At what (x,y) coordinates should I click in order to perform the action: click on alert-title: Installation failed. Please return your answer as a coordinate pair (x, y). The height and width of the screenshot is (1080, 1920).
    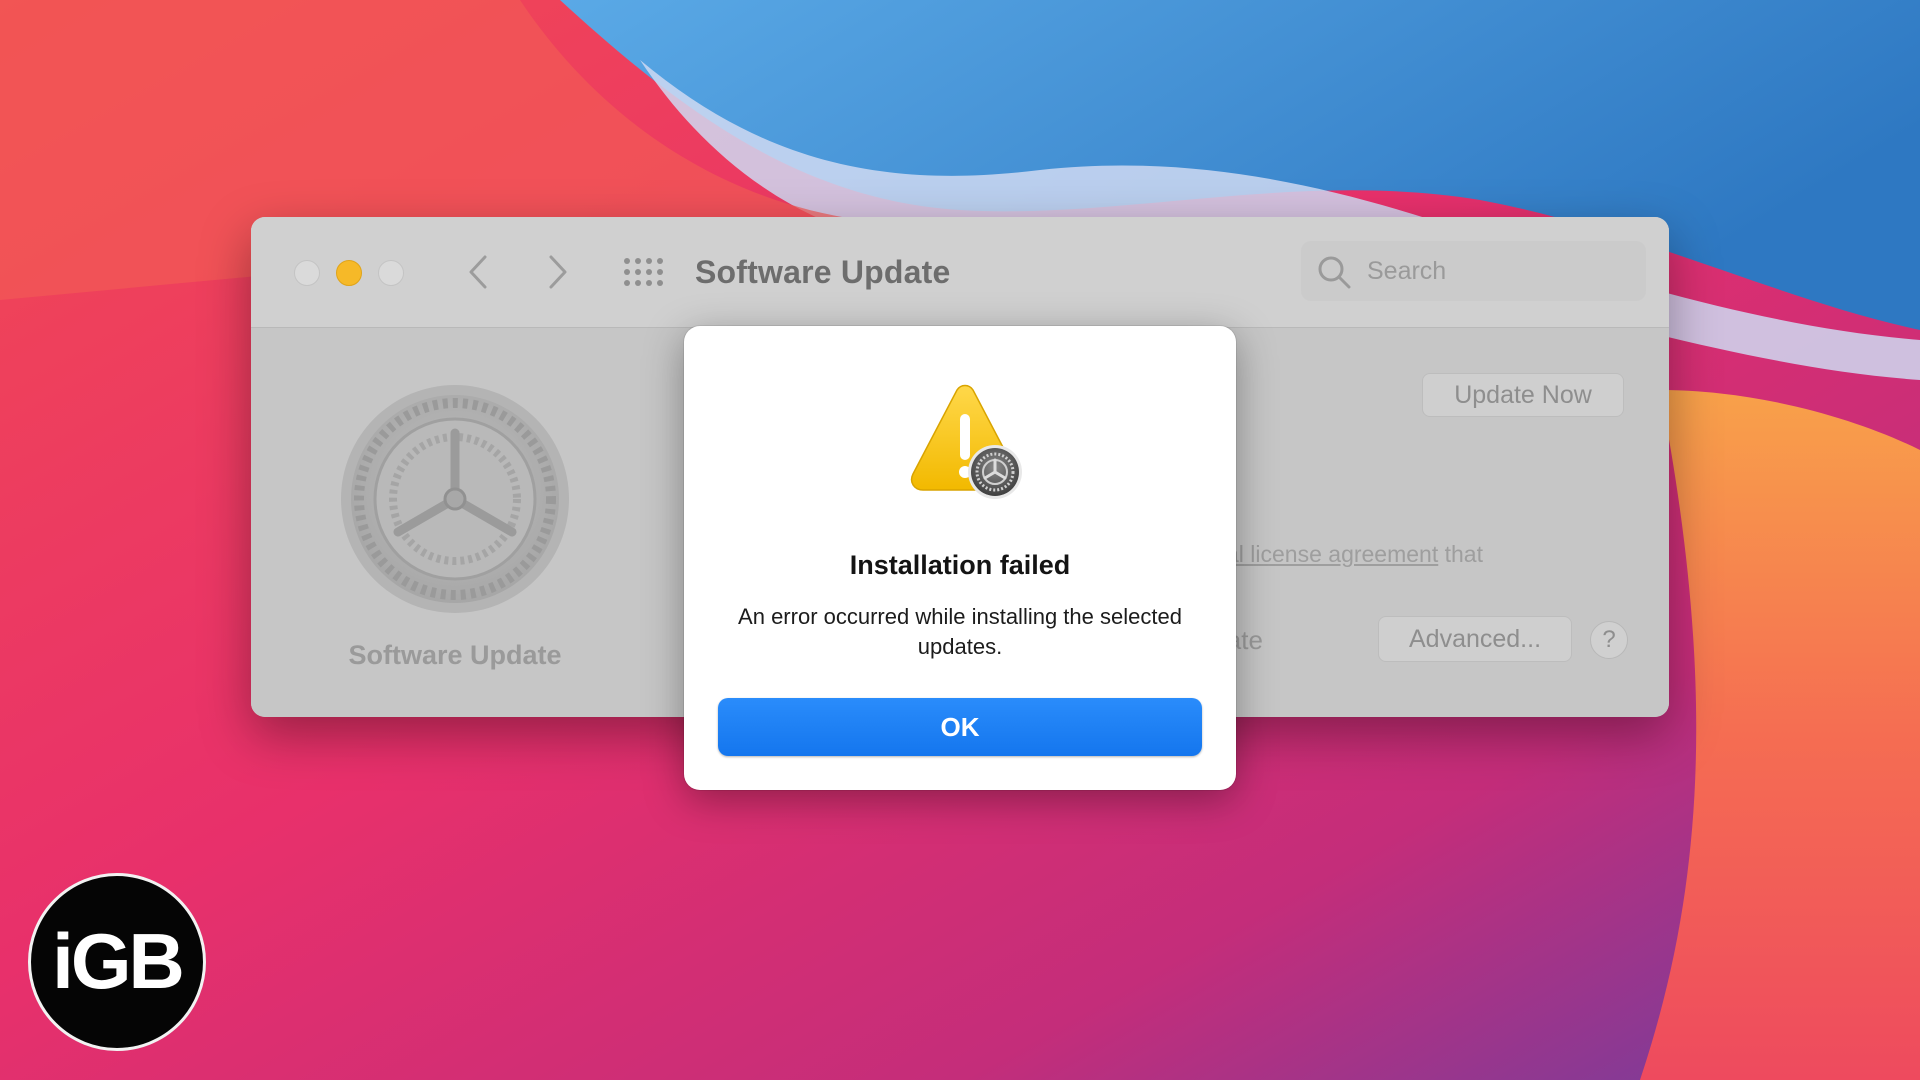
    Looking at the image, I should click on (960, 565).